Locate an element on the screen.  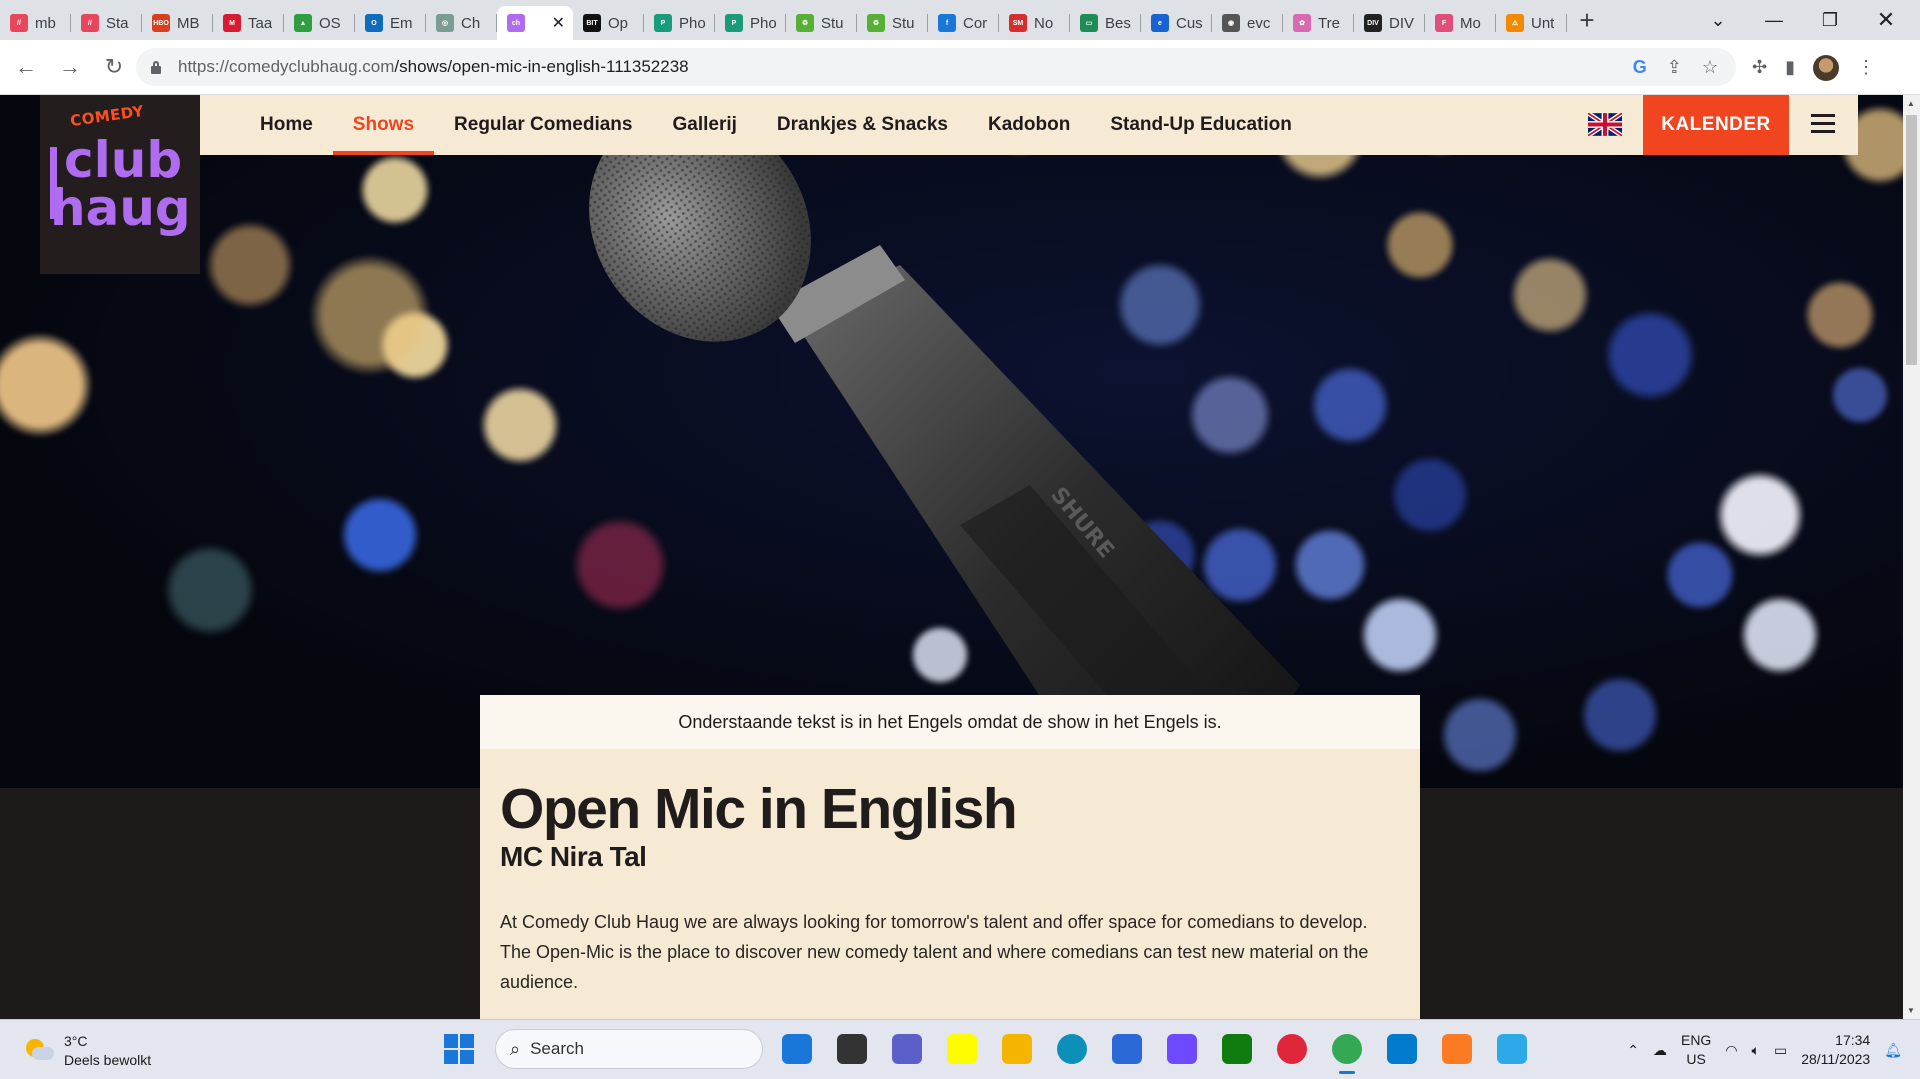
tab-favicon-icon: ▲ is located at coordinates (303, 23).